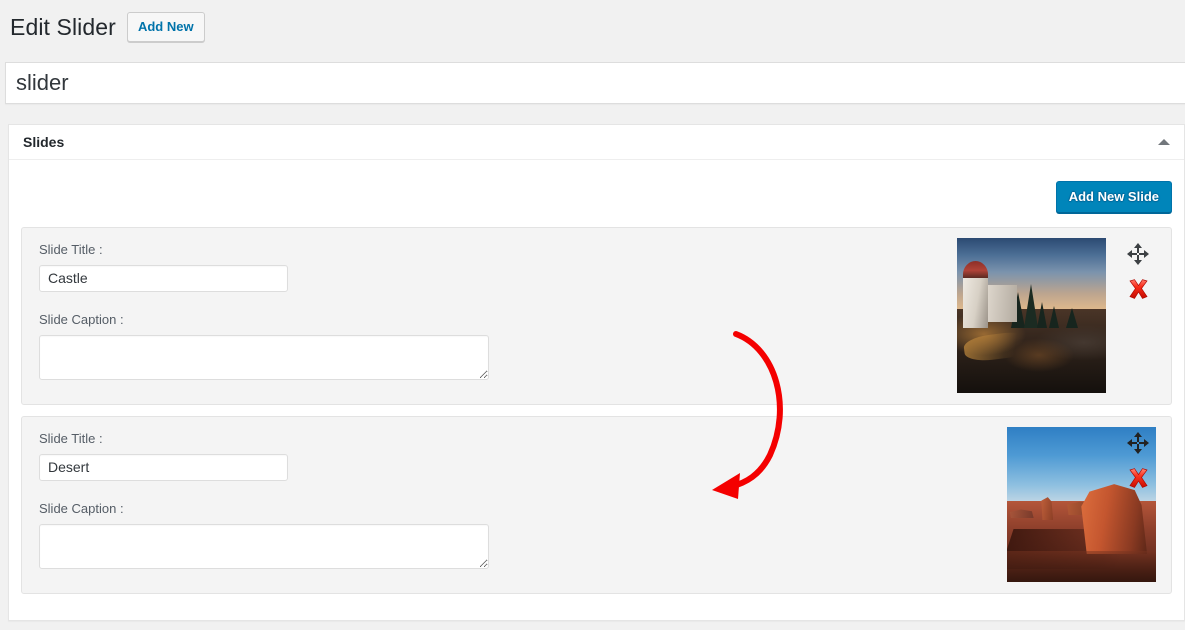 The height and width of the screenshot is (630, 1185). Describe the element at coordinates (1081, 566) in the screenshot. I see `foreground-layer` at that location.